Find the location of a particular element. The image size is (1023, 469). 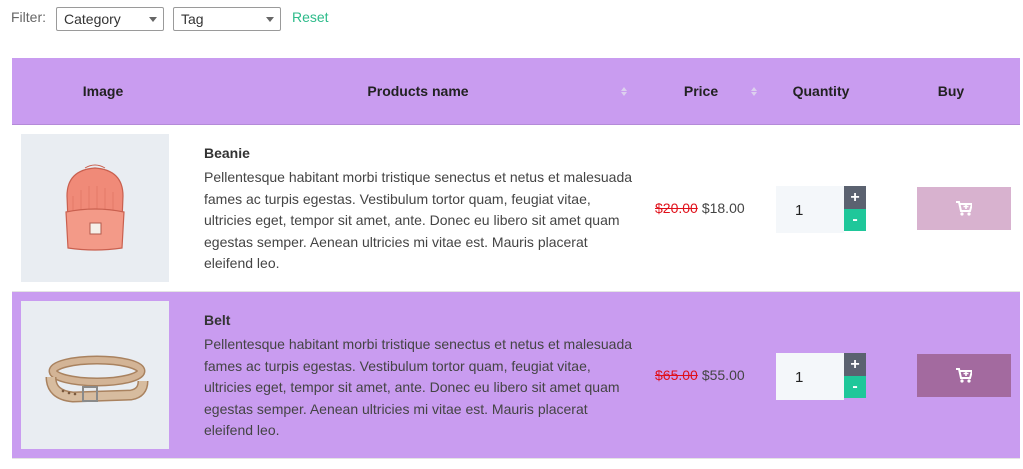

belt-image is located at coordinates (95, 375).